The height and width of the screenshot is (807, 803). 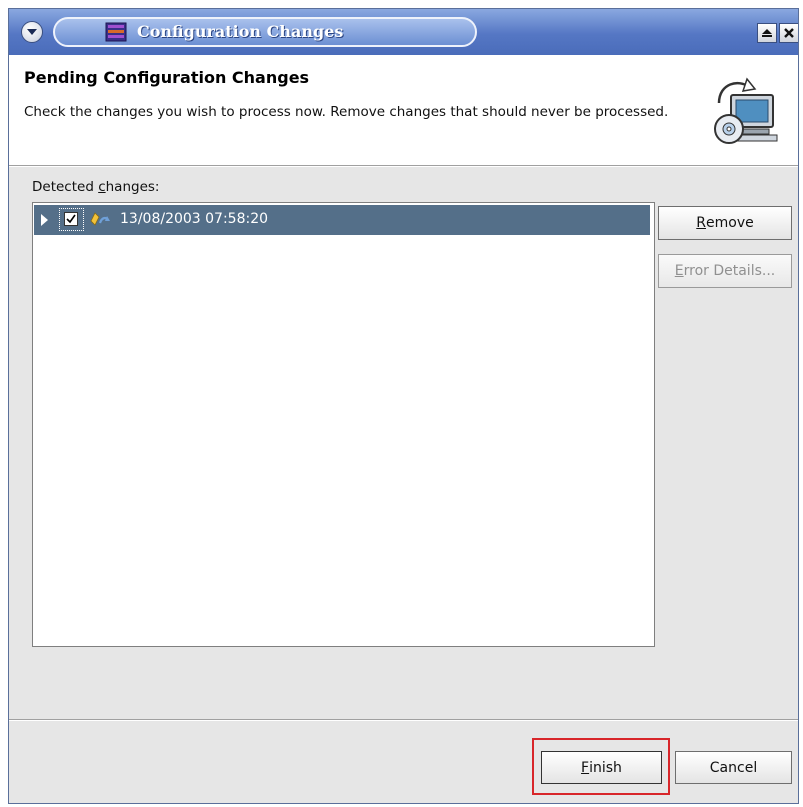 What do you see at coordinates (65, 187) in the screenshot?
I see `label-prefix: Detected` at bounding box center [65, 187].